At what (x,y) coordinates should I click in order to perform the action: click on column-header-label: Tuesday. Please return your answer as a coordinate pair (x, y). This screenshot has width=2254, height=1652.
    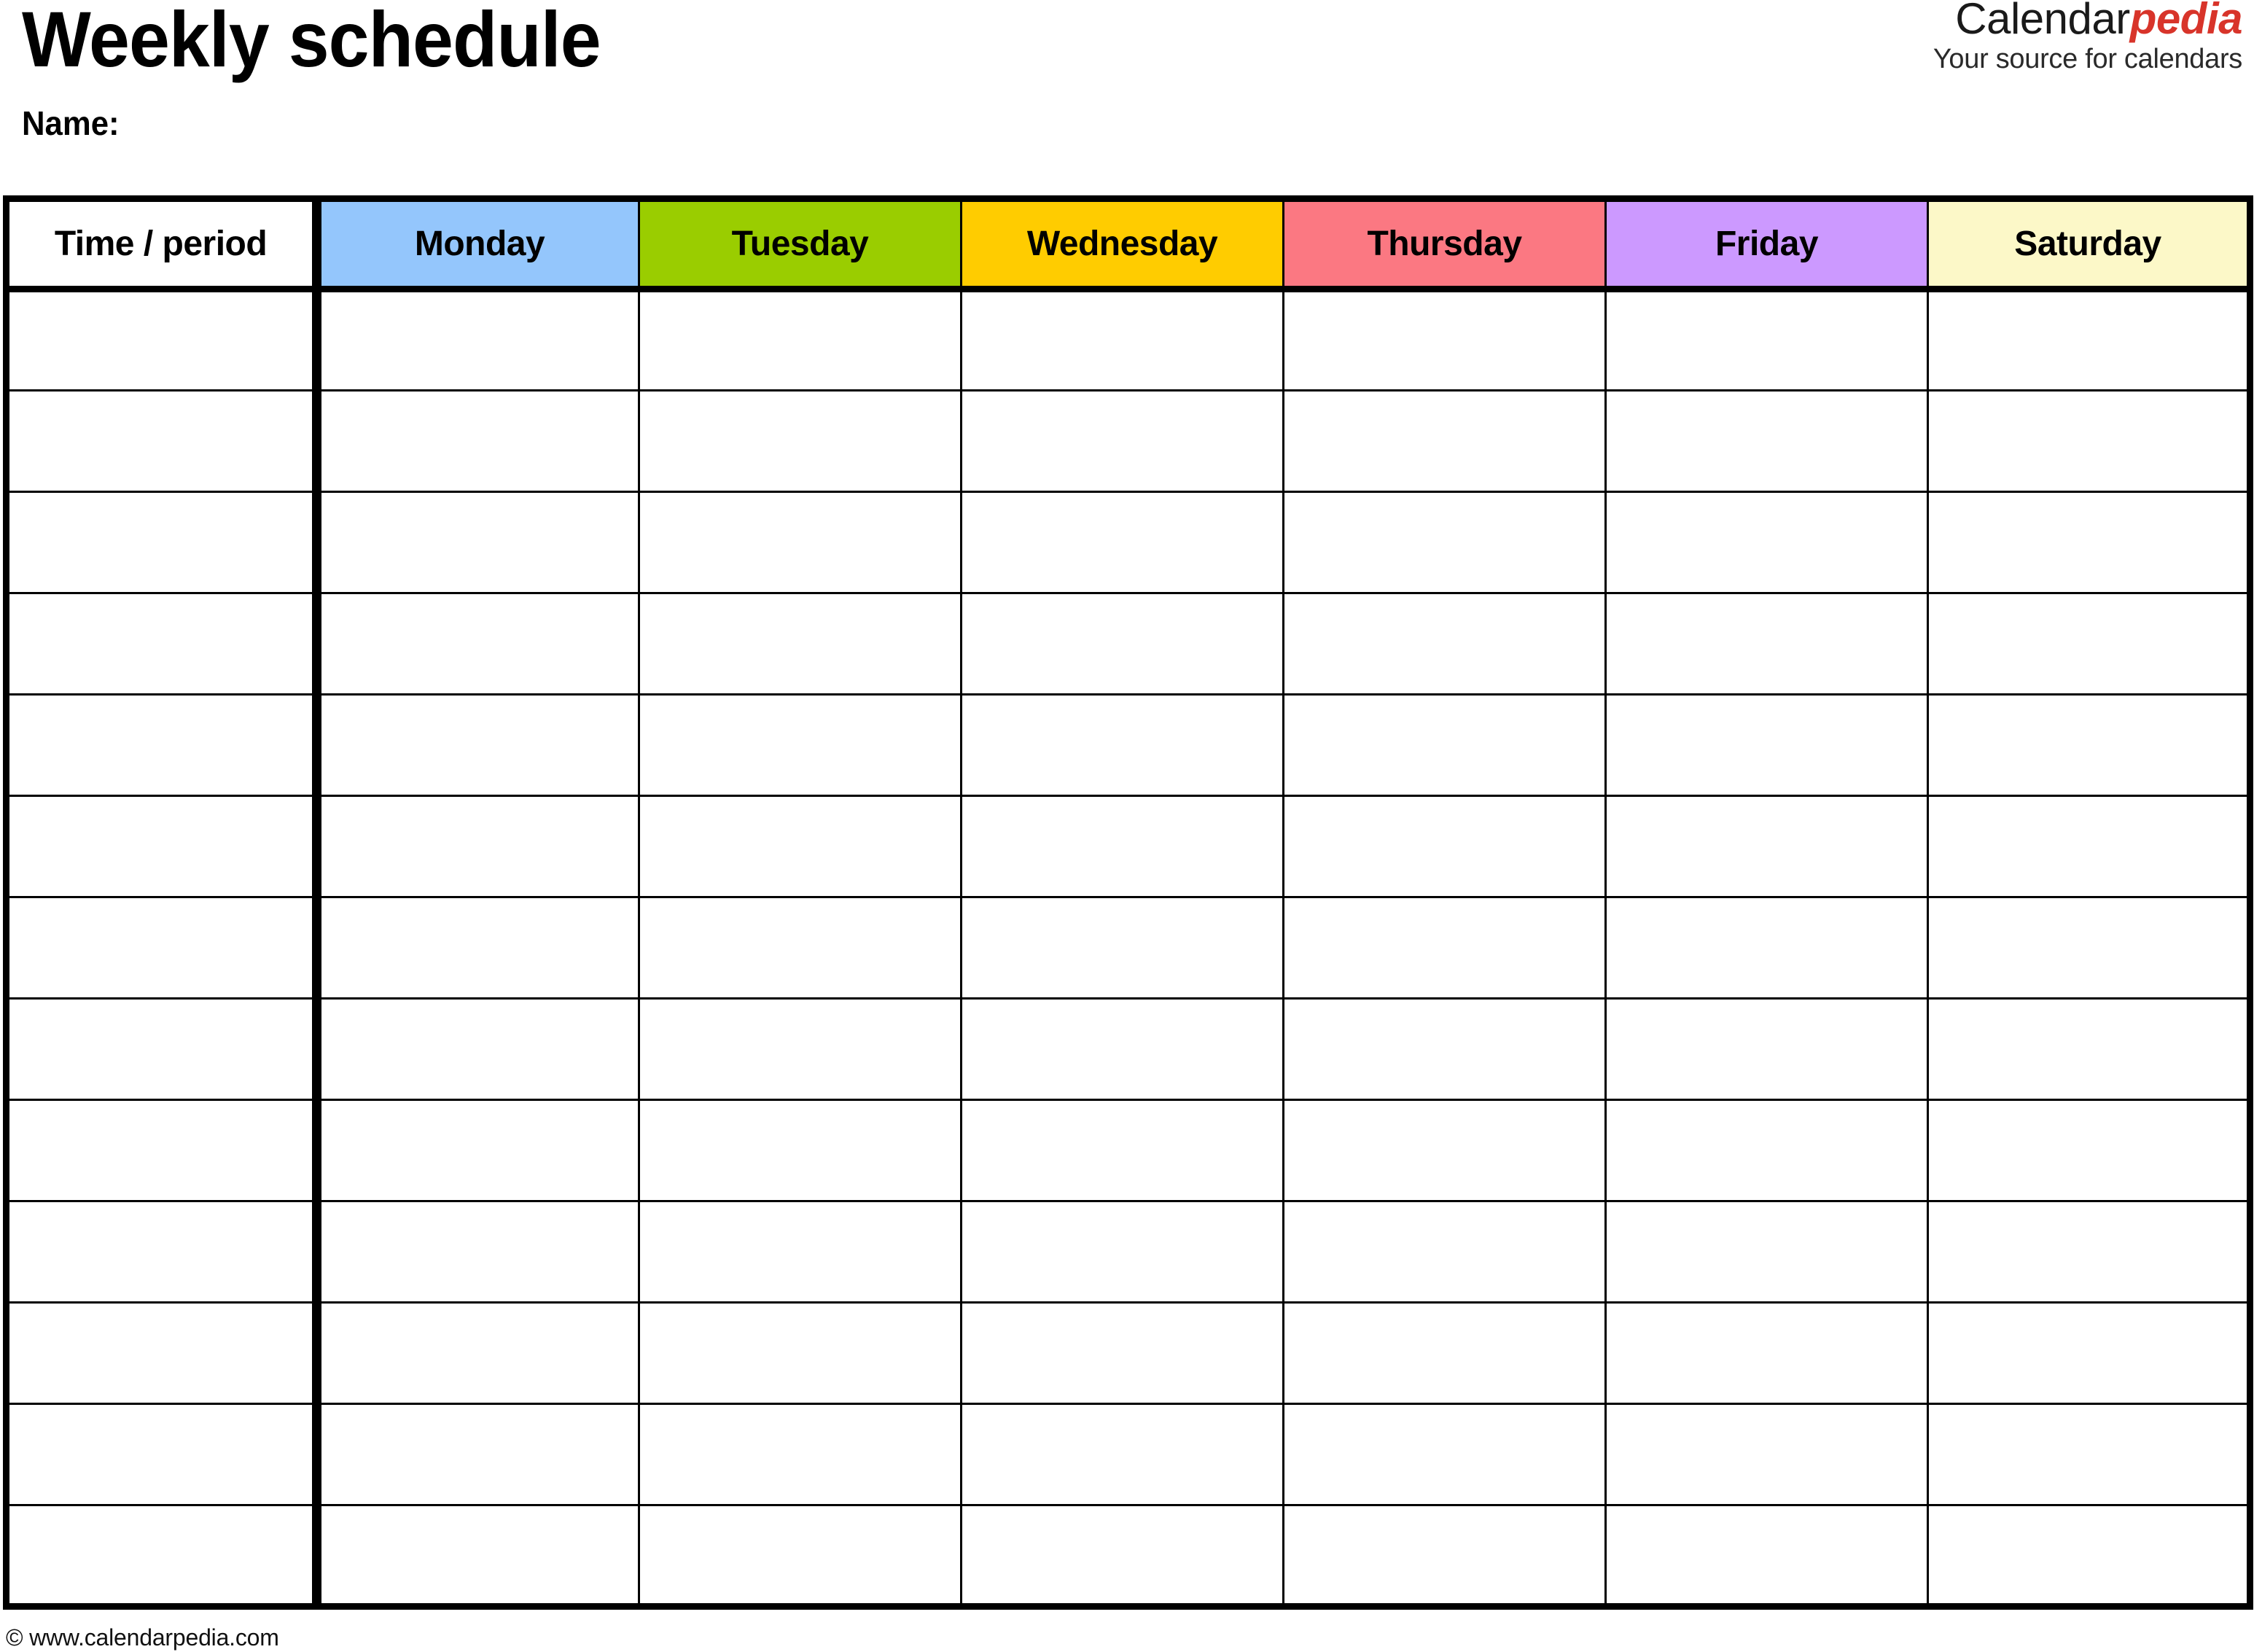
    Looking at the image, I should click on (800, 244).